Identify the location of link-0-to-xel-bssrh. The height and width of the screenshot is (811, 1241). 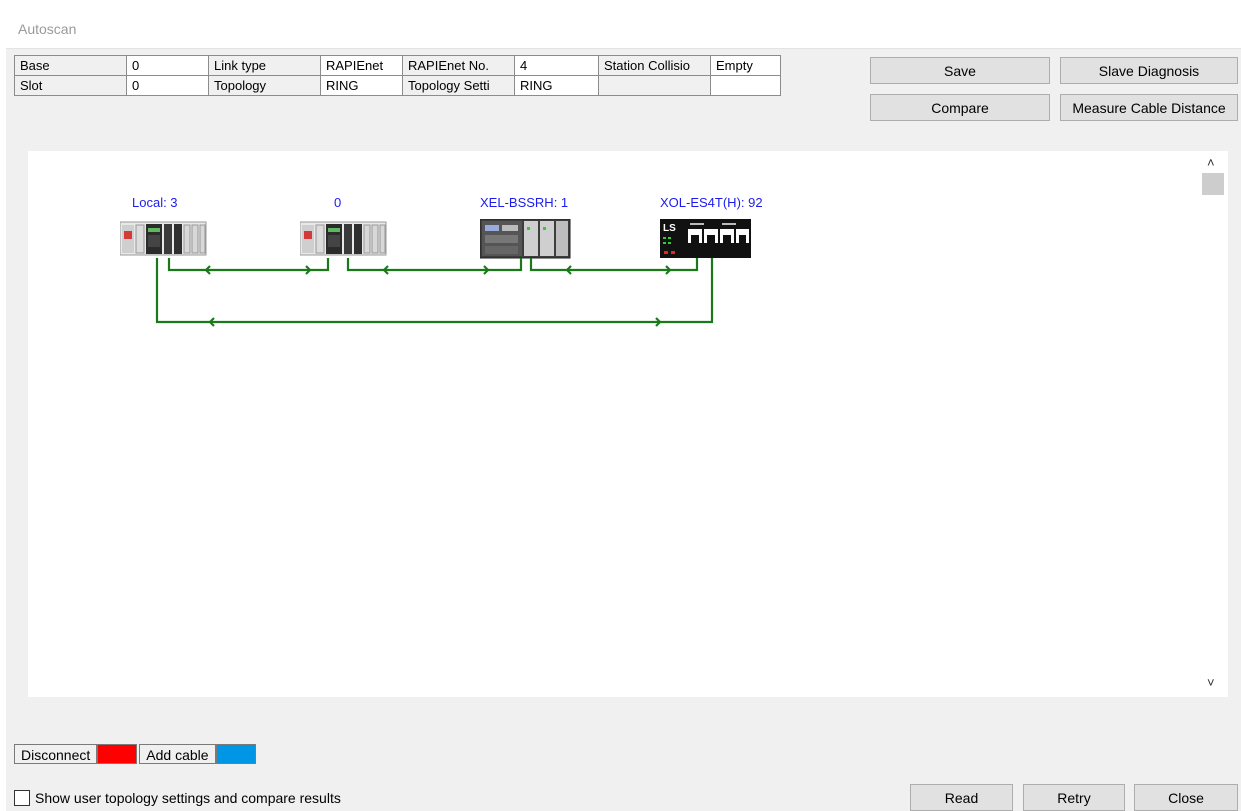
(434, 266).